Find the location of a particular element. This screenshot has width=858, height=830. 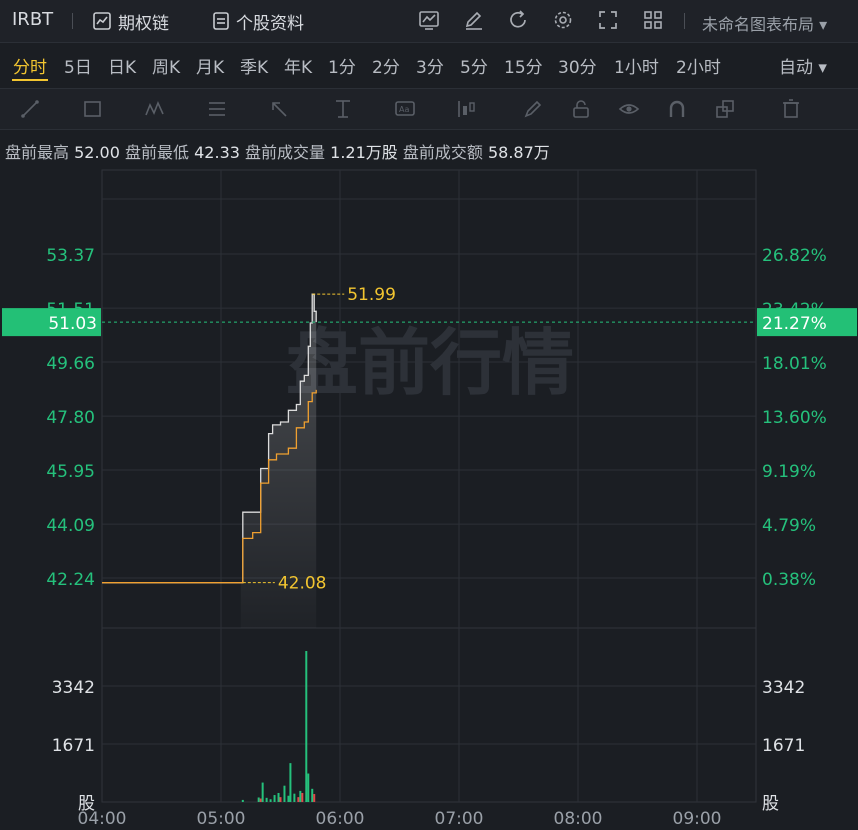

x-tick-label: 06:00 is located at coordinates (340, 819).